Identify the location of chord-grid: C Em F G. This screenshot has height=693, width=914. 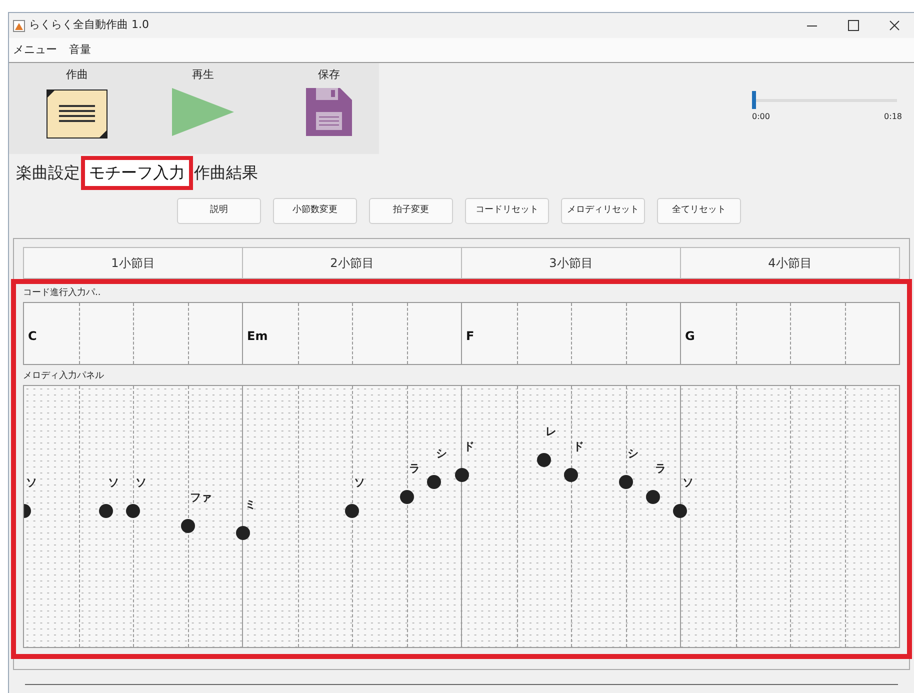
(461, 333).